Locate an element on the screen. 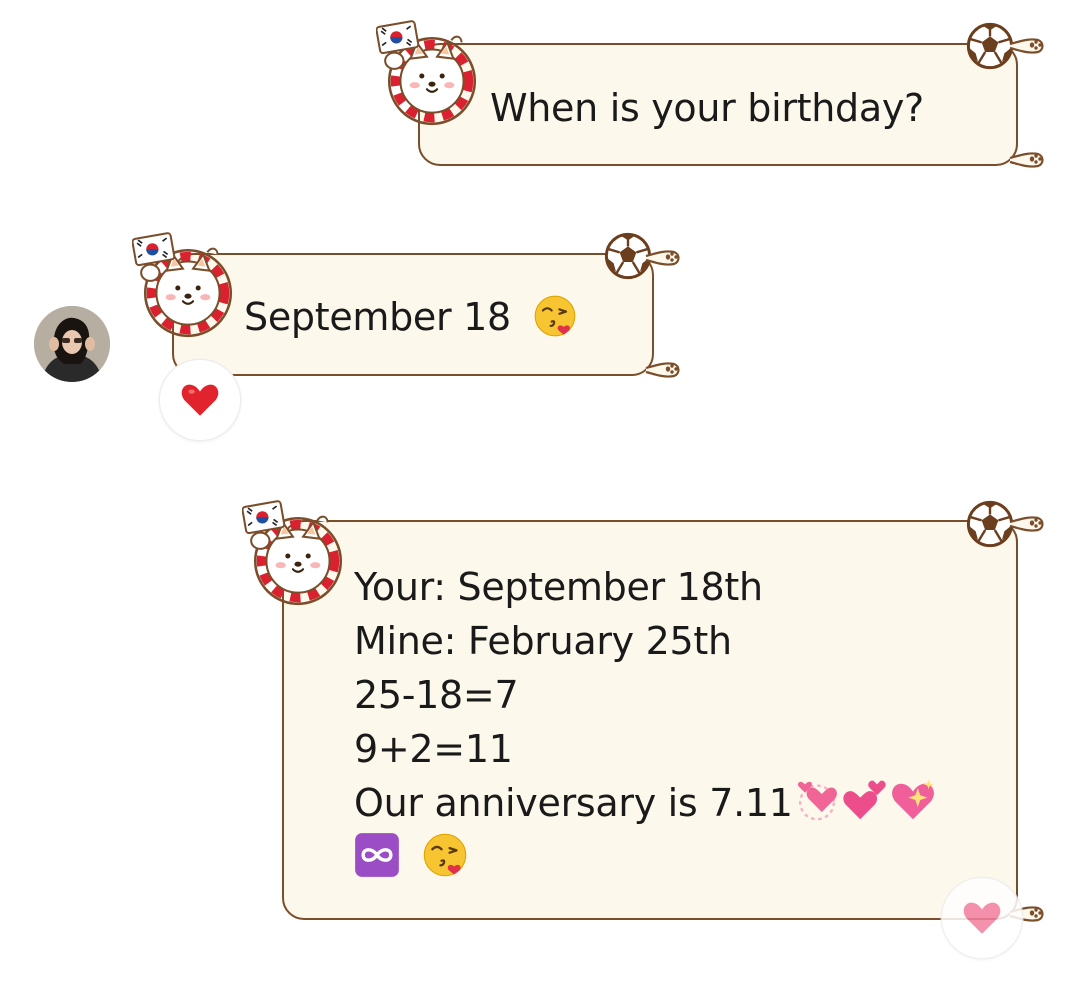 The image size is (1080, 985). message-line-anniversary: Our anniversary is 7.11 is located at coordinates (645, 803).